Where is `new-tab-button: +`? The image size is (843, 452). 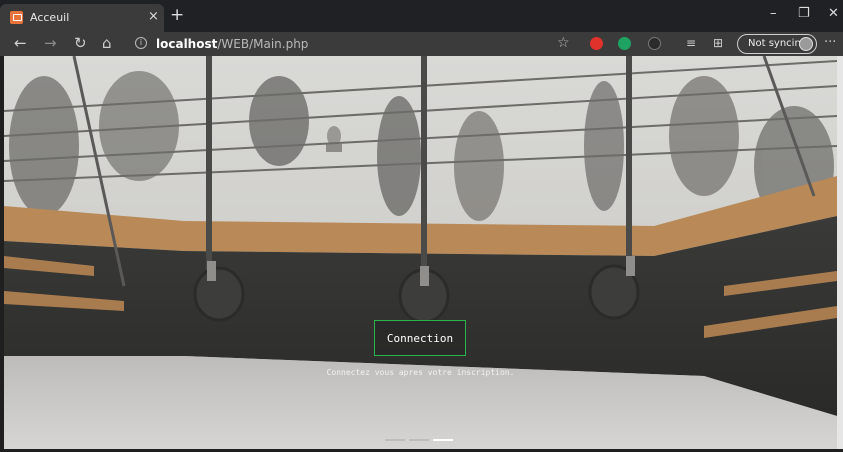
new-tab-button: + is located at coordinates (177, 15).